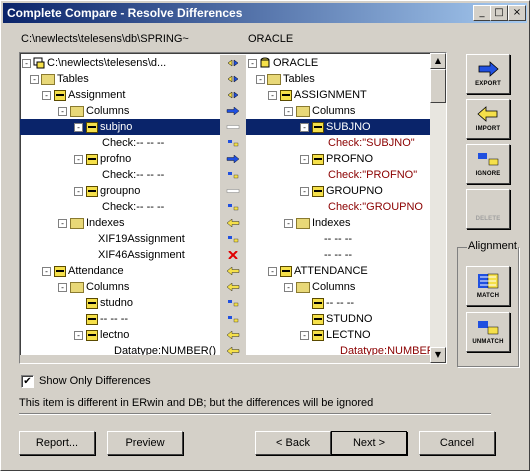 The height and width of the screenshot is (471, 530). Describe the element at coordinates (375, 207) in the screenshot. I see `tree-label: Check:"GROUPNO` at that location.